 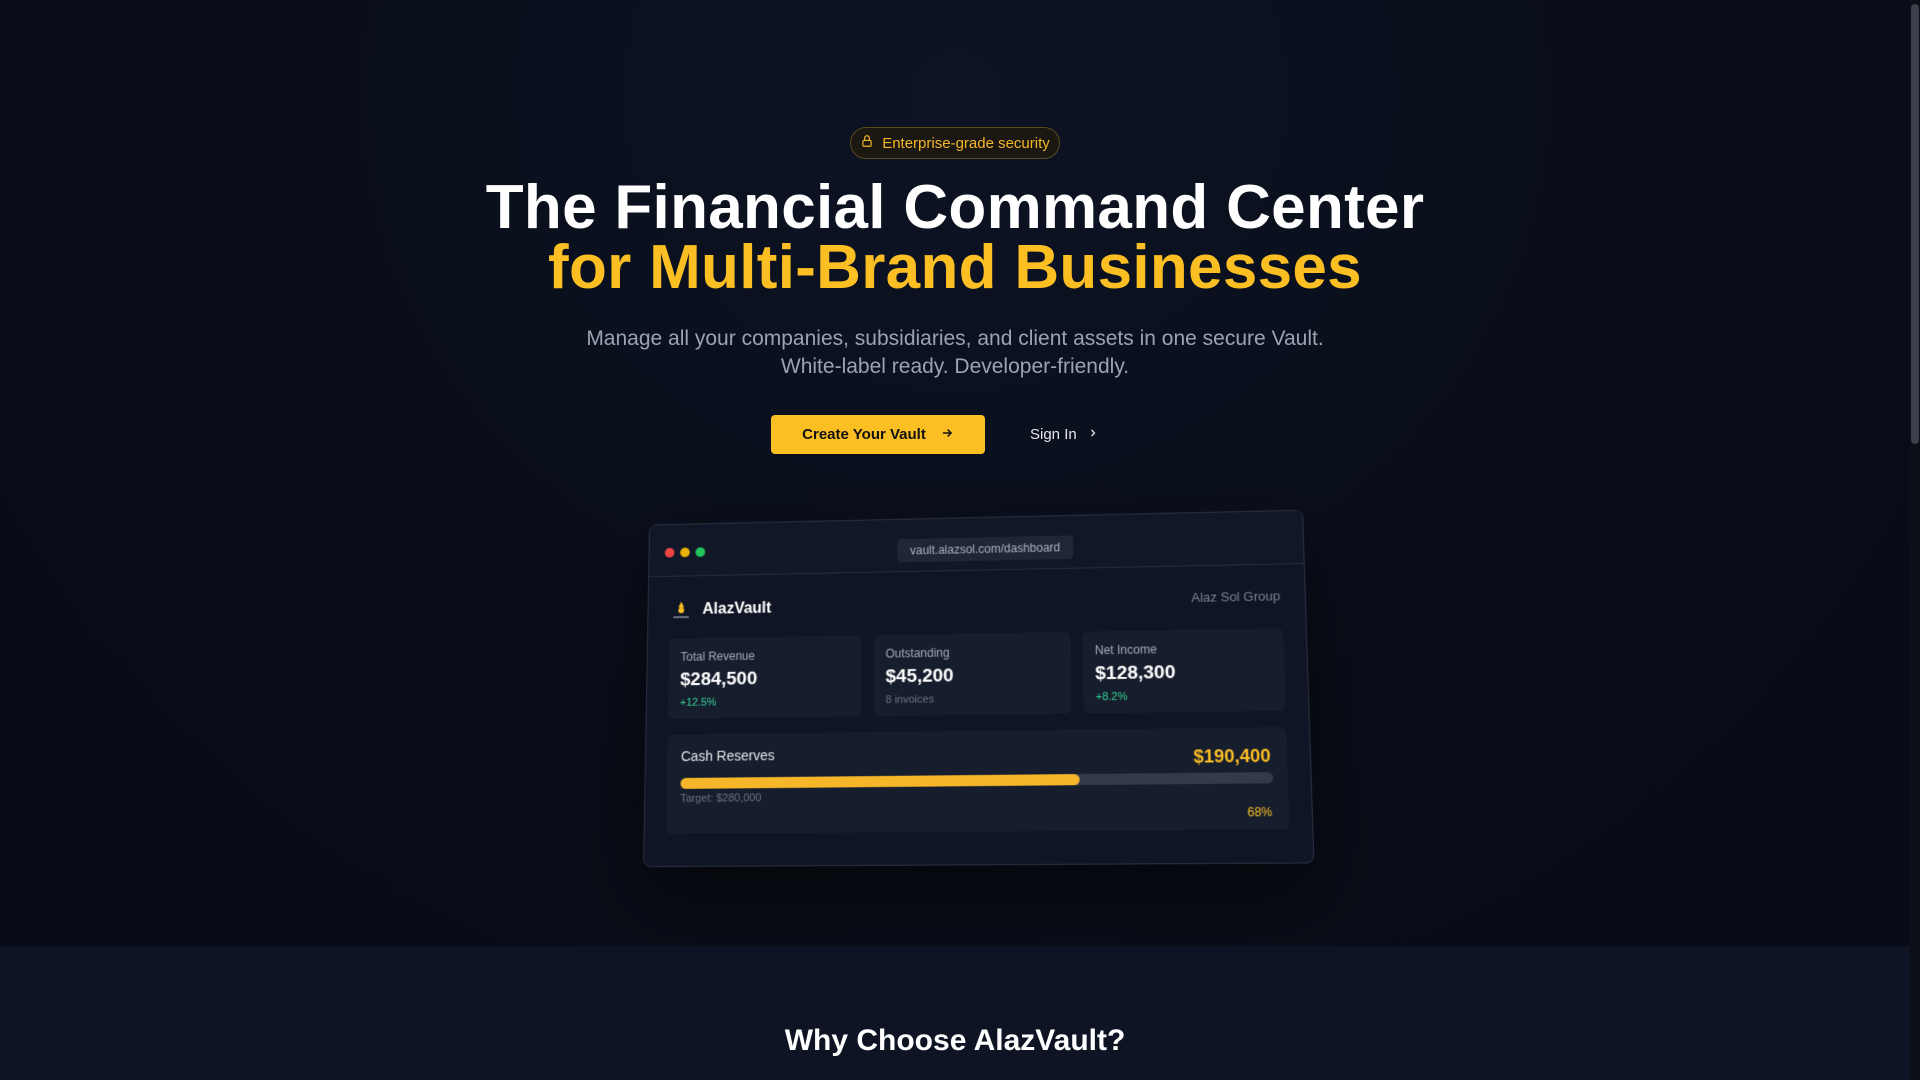 I want to click on stat-label: Total Revenue, so click(x=718, y=656).